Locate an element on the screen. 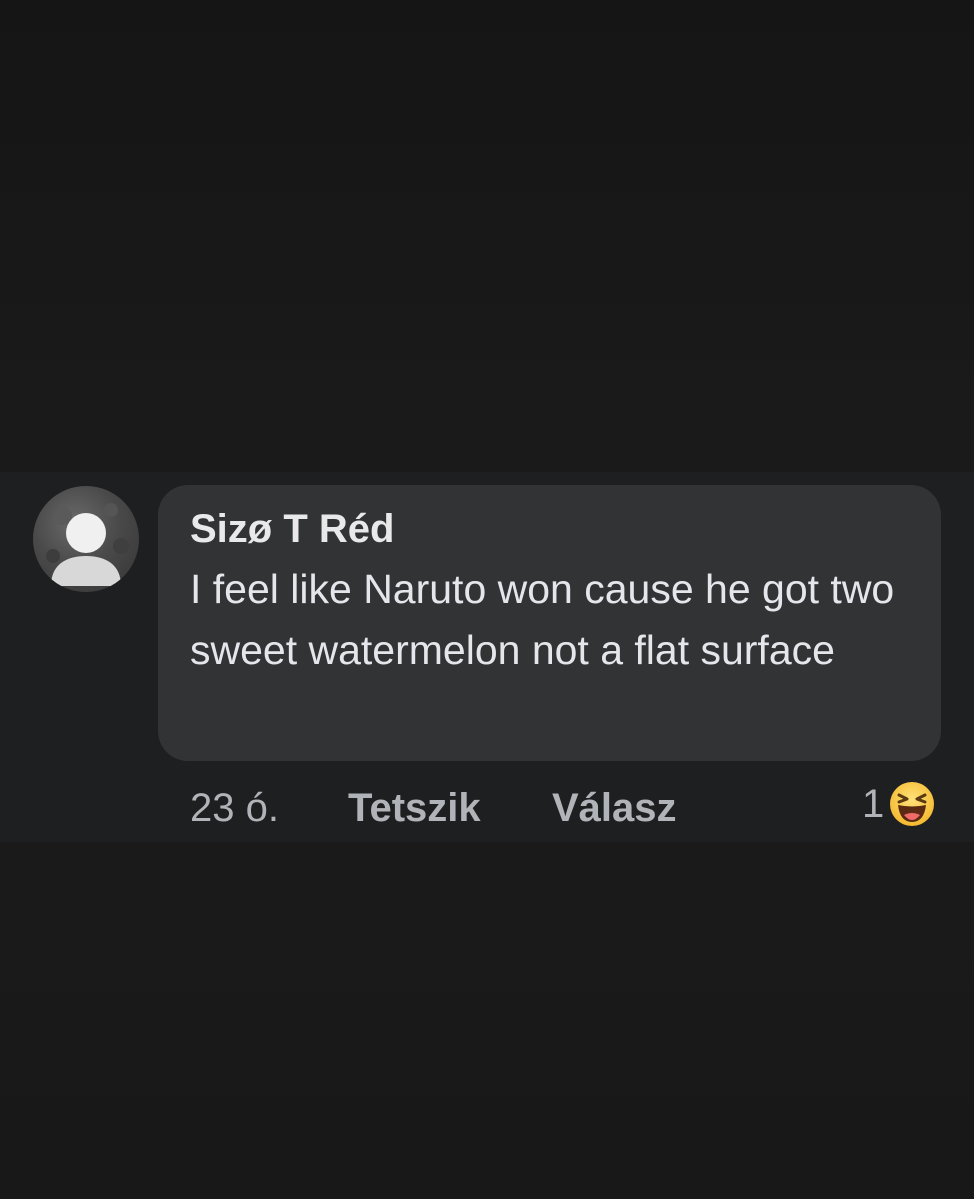  comment-actions: 23 ó. Tetszik Válasz 1 is located at coordinates (570, 805).